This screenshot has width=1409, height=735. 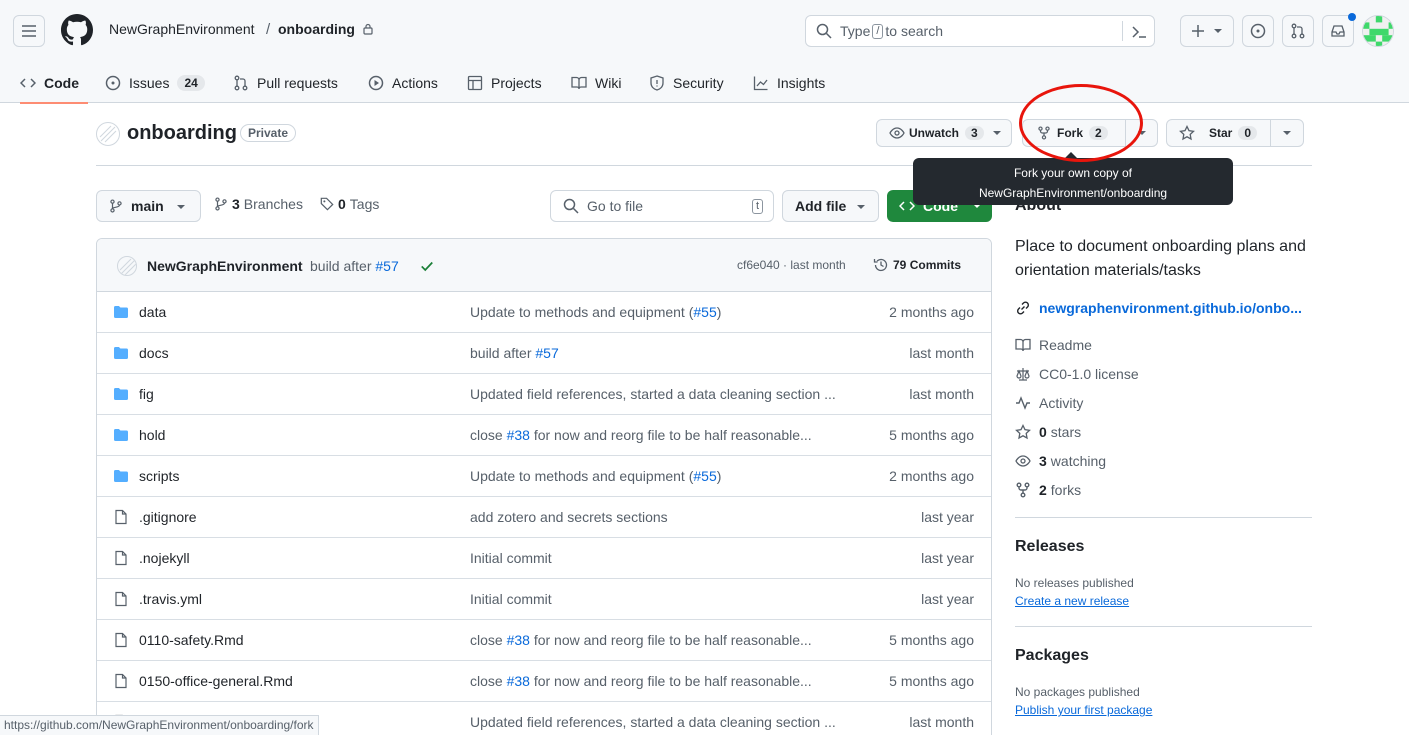 I want to click on table-row: .nojekyll Initial commit last year, so click(x=544, y=558).